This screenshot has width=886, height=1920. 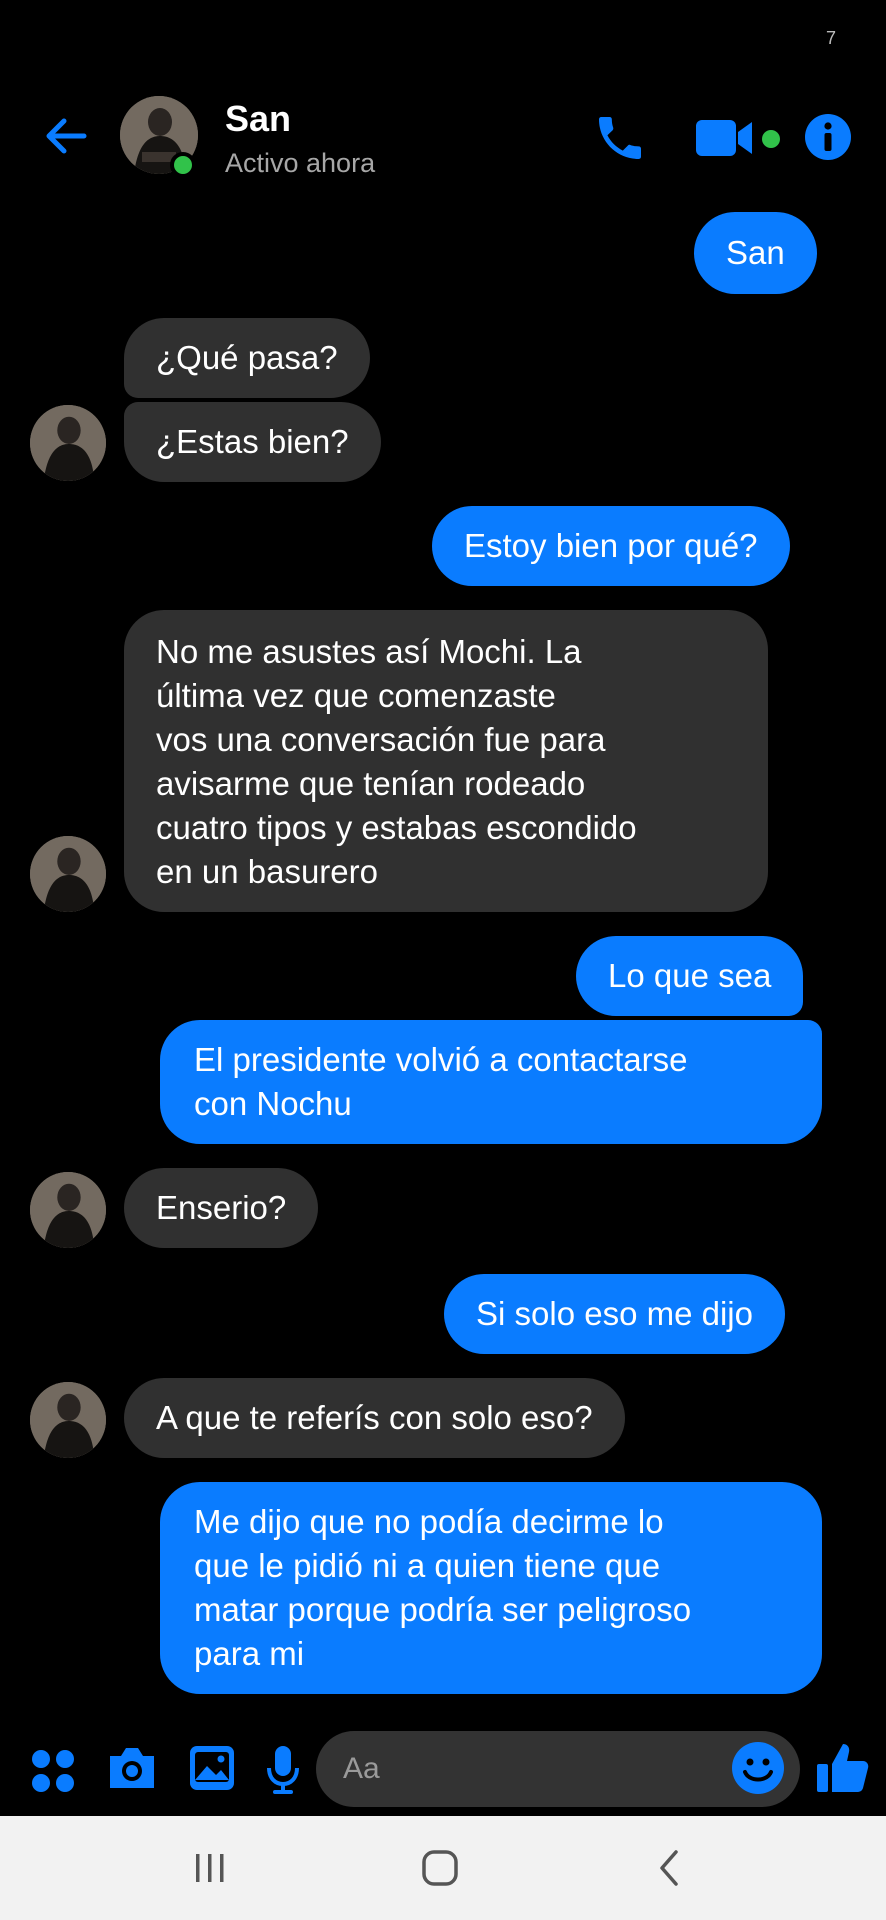 I want to click on video-active-dot, so click(x=771, y=139).